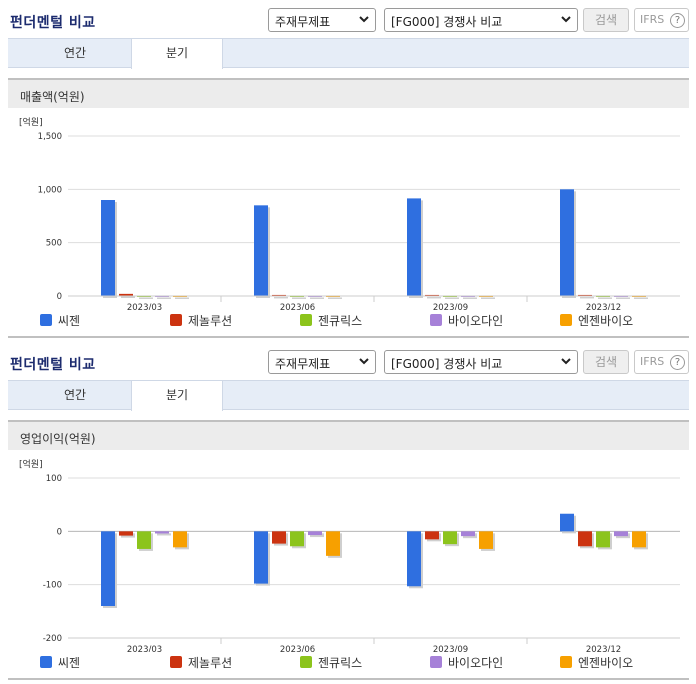 The image size is (696, 684). I want to click on bar-바이오다인-2023/09, so click(468, 534).